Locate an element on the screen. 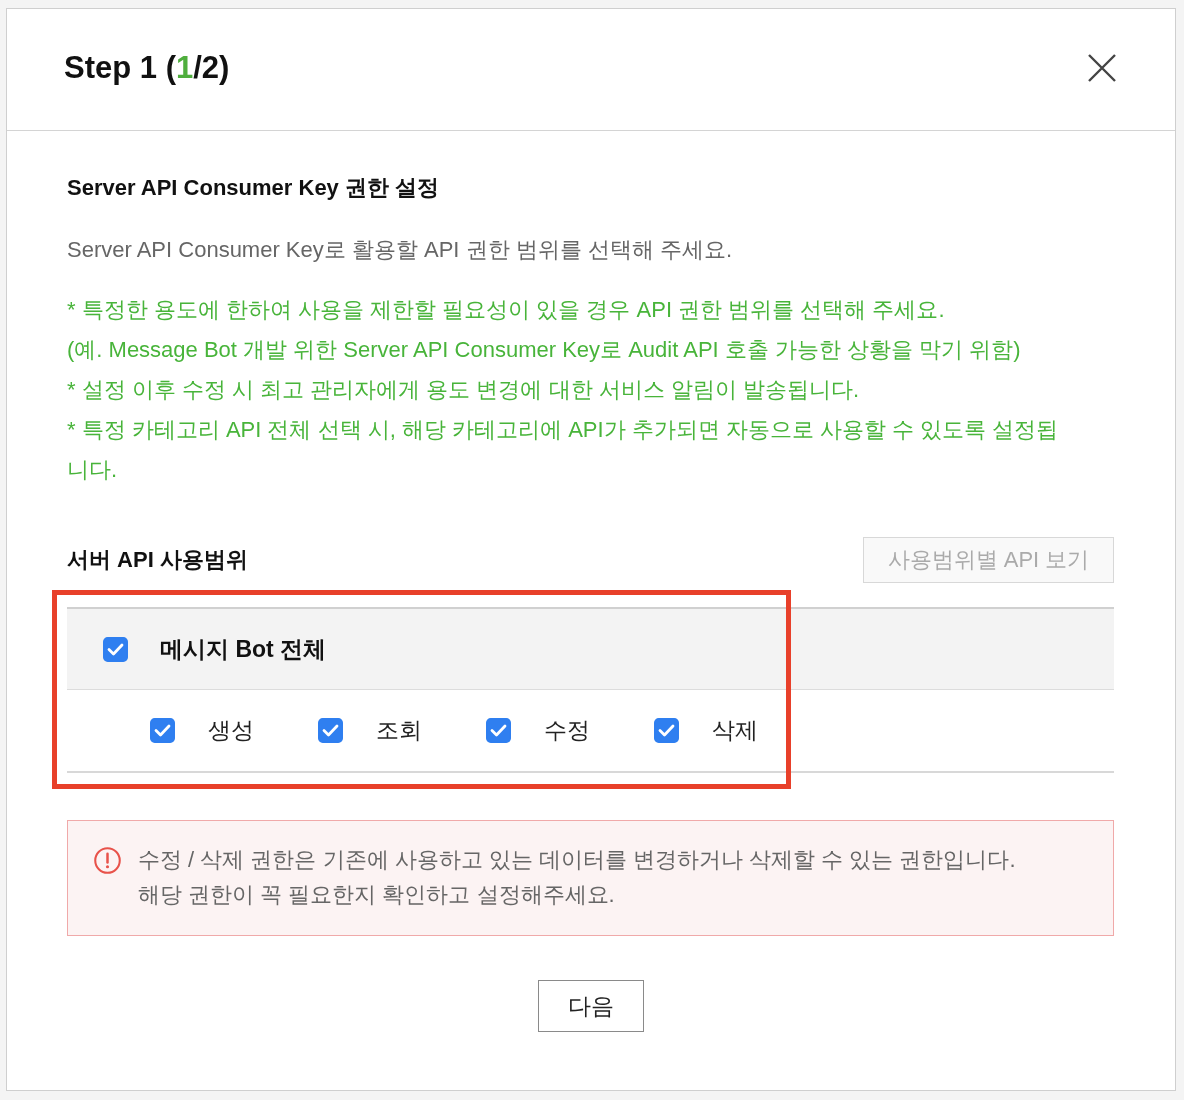 The height and width of the screenshot is (1100, 1184). warning-text: 수정 / 삭제 권한은 기존에 사용하고 있는 데이터를 변경하거나 삭제할 수 있는 권한입니다. is located at coordinates (577, 860).